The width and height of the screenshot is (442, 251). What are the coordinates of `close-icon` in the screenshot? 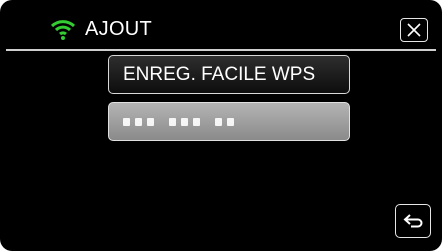 It's located at (414, 30).